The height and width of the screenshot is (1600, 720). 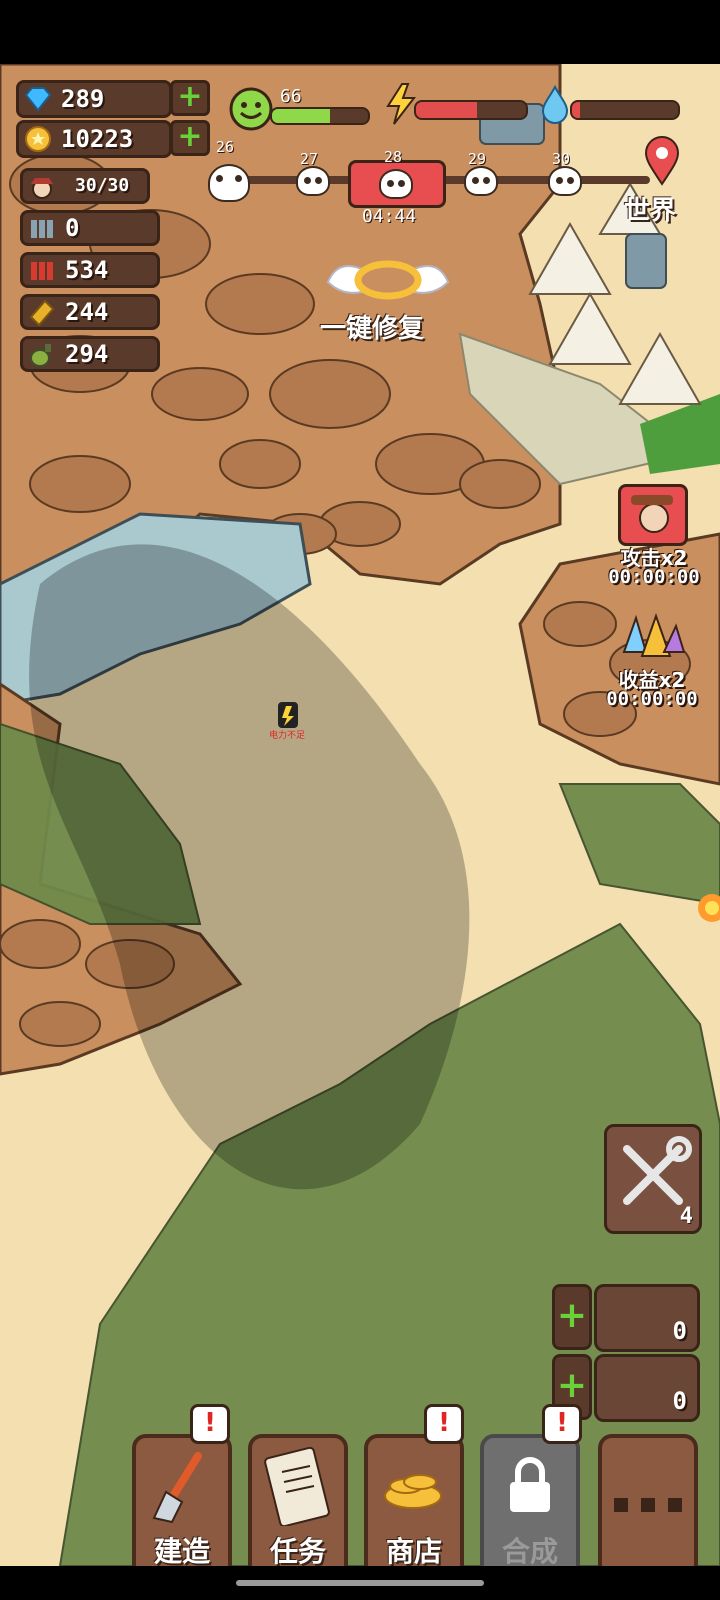 I want to click on shell-count: 534, so click(x=87, y=270).